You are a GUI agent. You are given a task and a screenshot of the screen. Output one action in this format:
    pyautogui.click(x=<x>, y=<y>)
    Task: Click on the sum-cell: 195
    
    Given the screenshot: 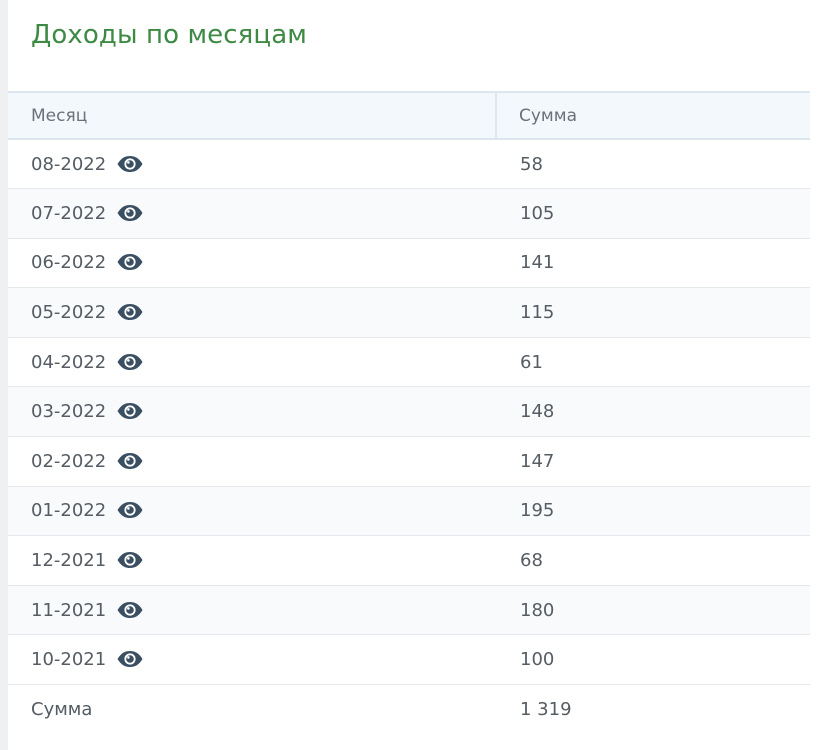 What is the action you would take?
    pyautogui.click(x=653, y=511)
    